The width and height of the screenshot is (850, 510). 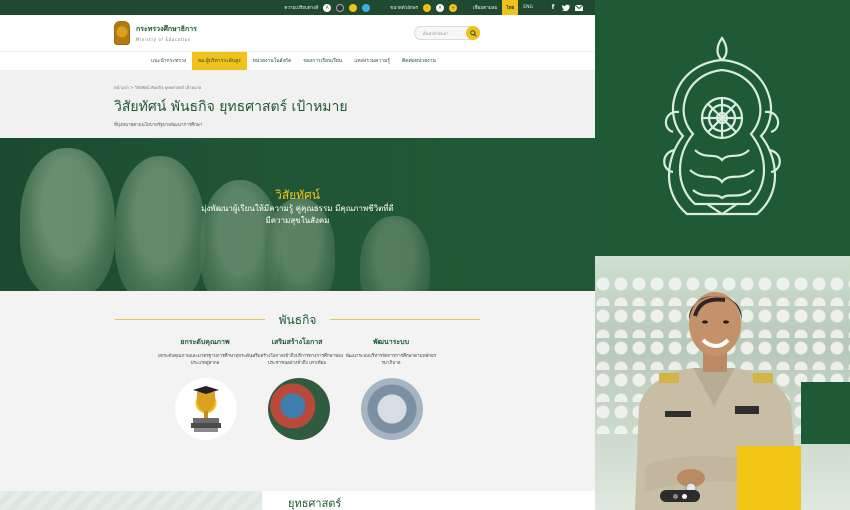 I want to click on sitemap-link: เชื่อมตามลม, so click(x=485, y=7).